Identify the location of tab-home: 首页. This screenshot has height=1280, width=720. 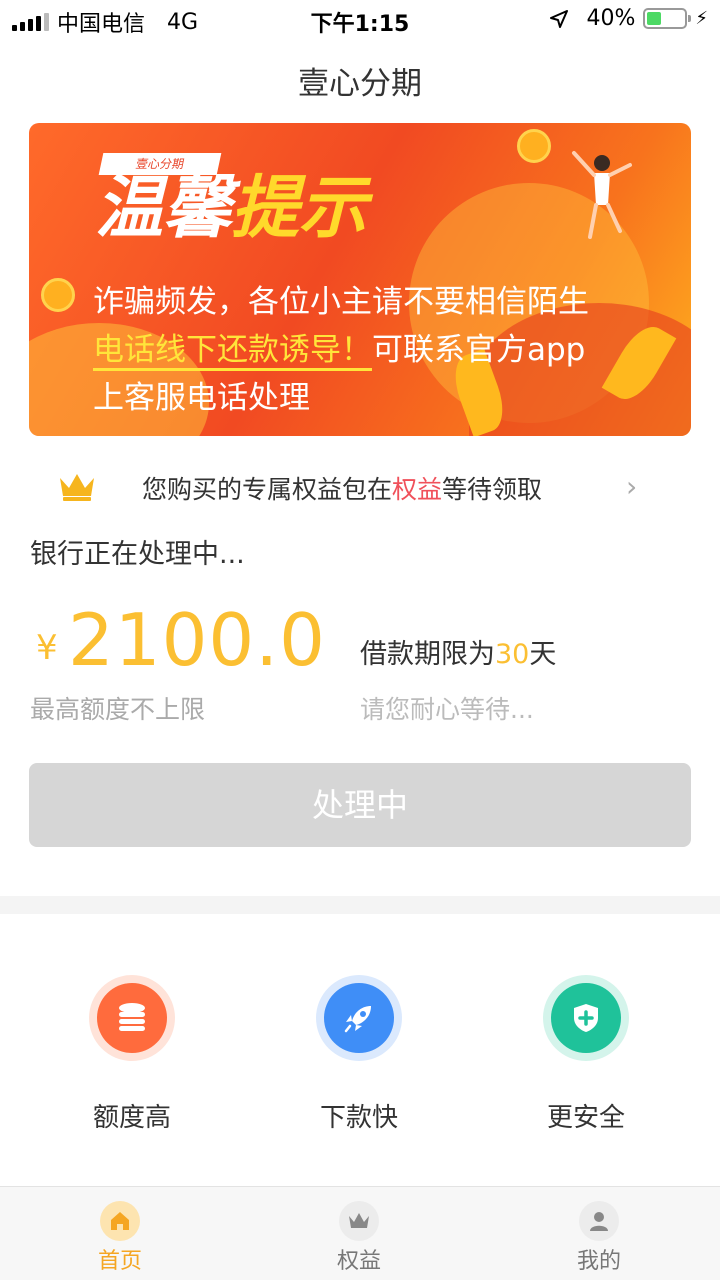
(120, 1238).